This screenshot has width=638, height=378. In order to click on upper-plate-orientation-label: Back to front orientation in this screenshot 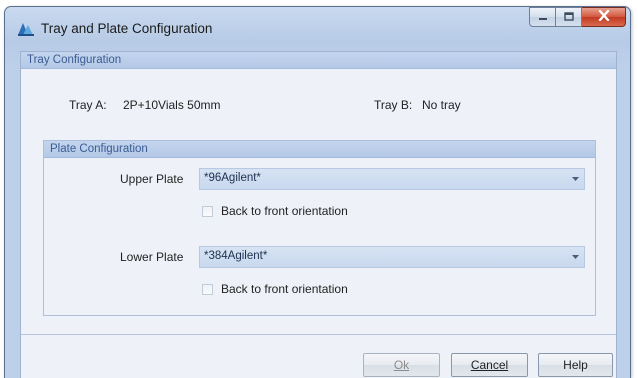, I will do `click(284, 211)`.